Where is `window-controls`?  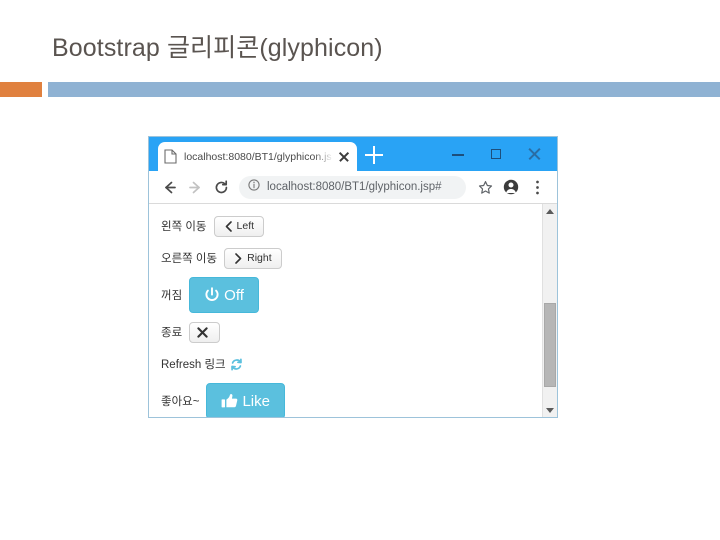 window-controls is located at coordinates (496, 154).